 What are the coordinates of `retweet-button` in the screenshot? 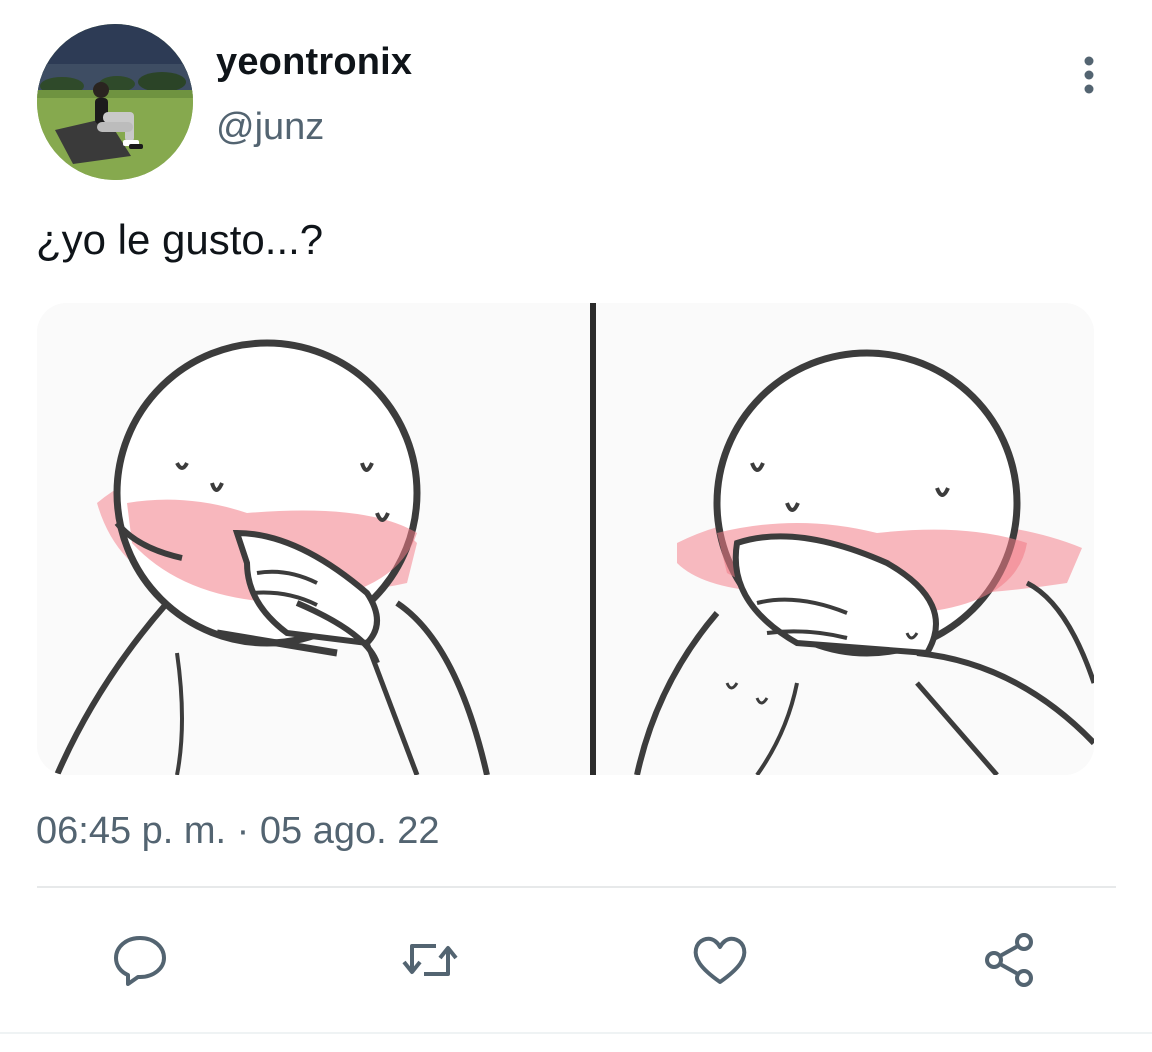 It's located at (430, 960).